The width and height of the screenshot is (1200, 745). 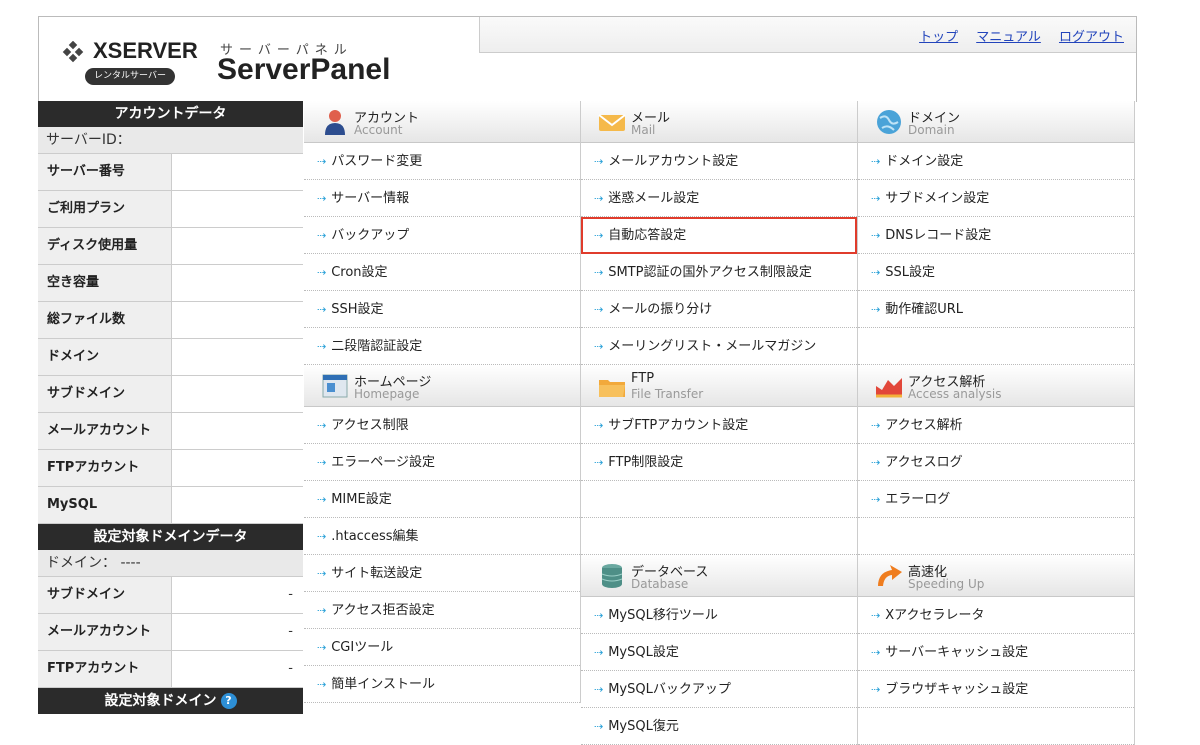 What do you see at coordinates (370, 425) in the screenshot?
I see `menu-item-label: アクセス制限` at bounding box center [370, 425].